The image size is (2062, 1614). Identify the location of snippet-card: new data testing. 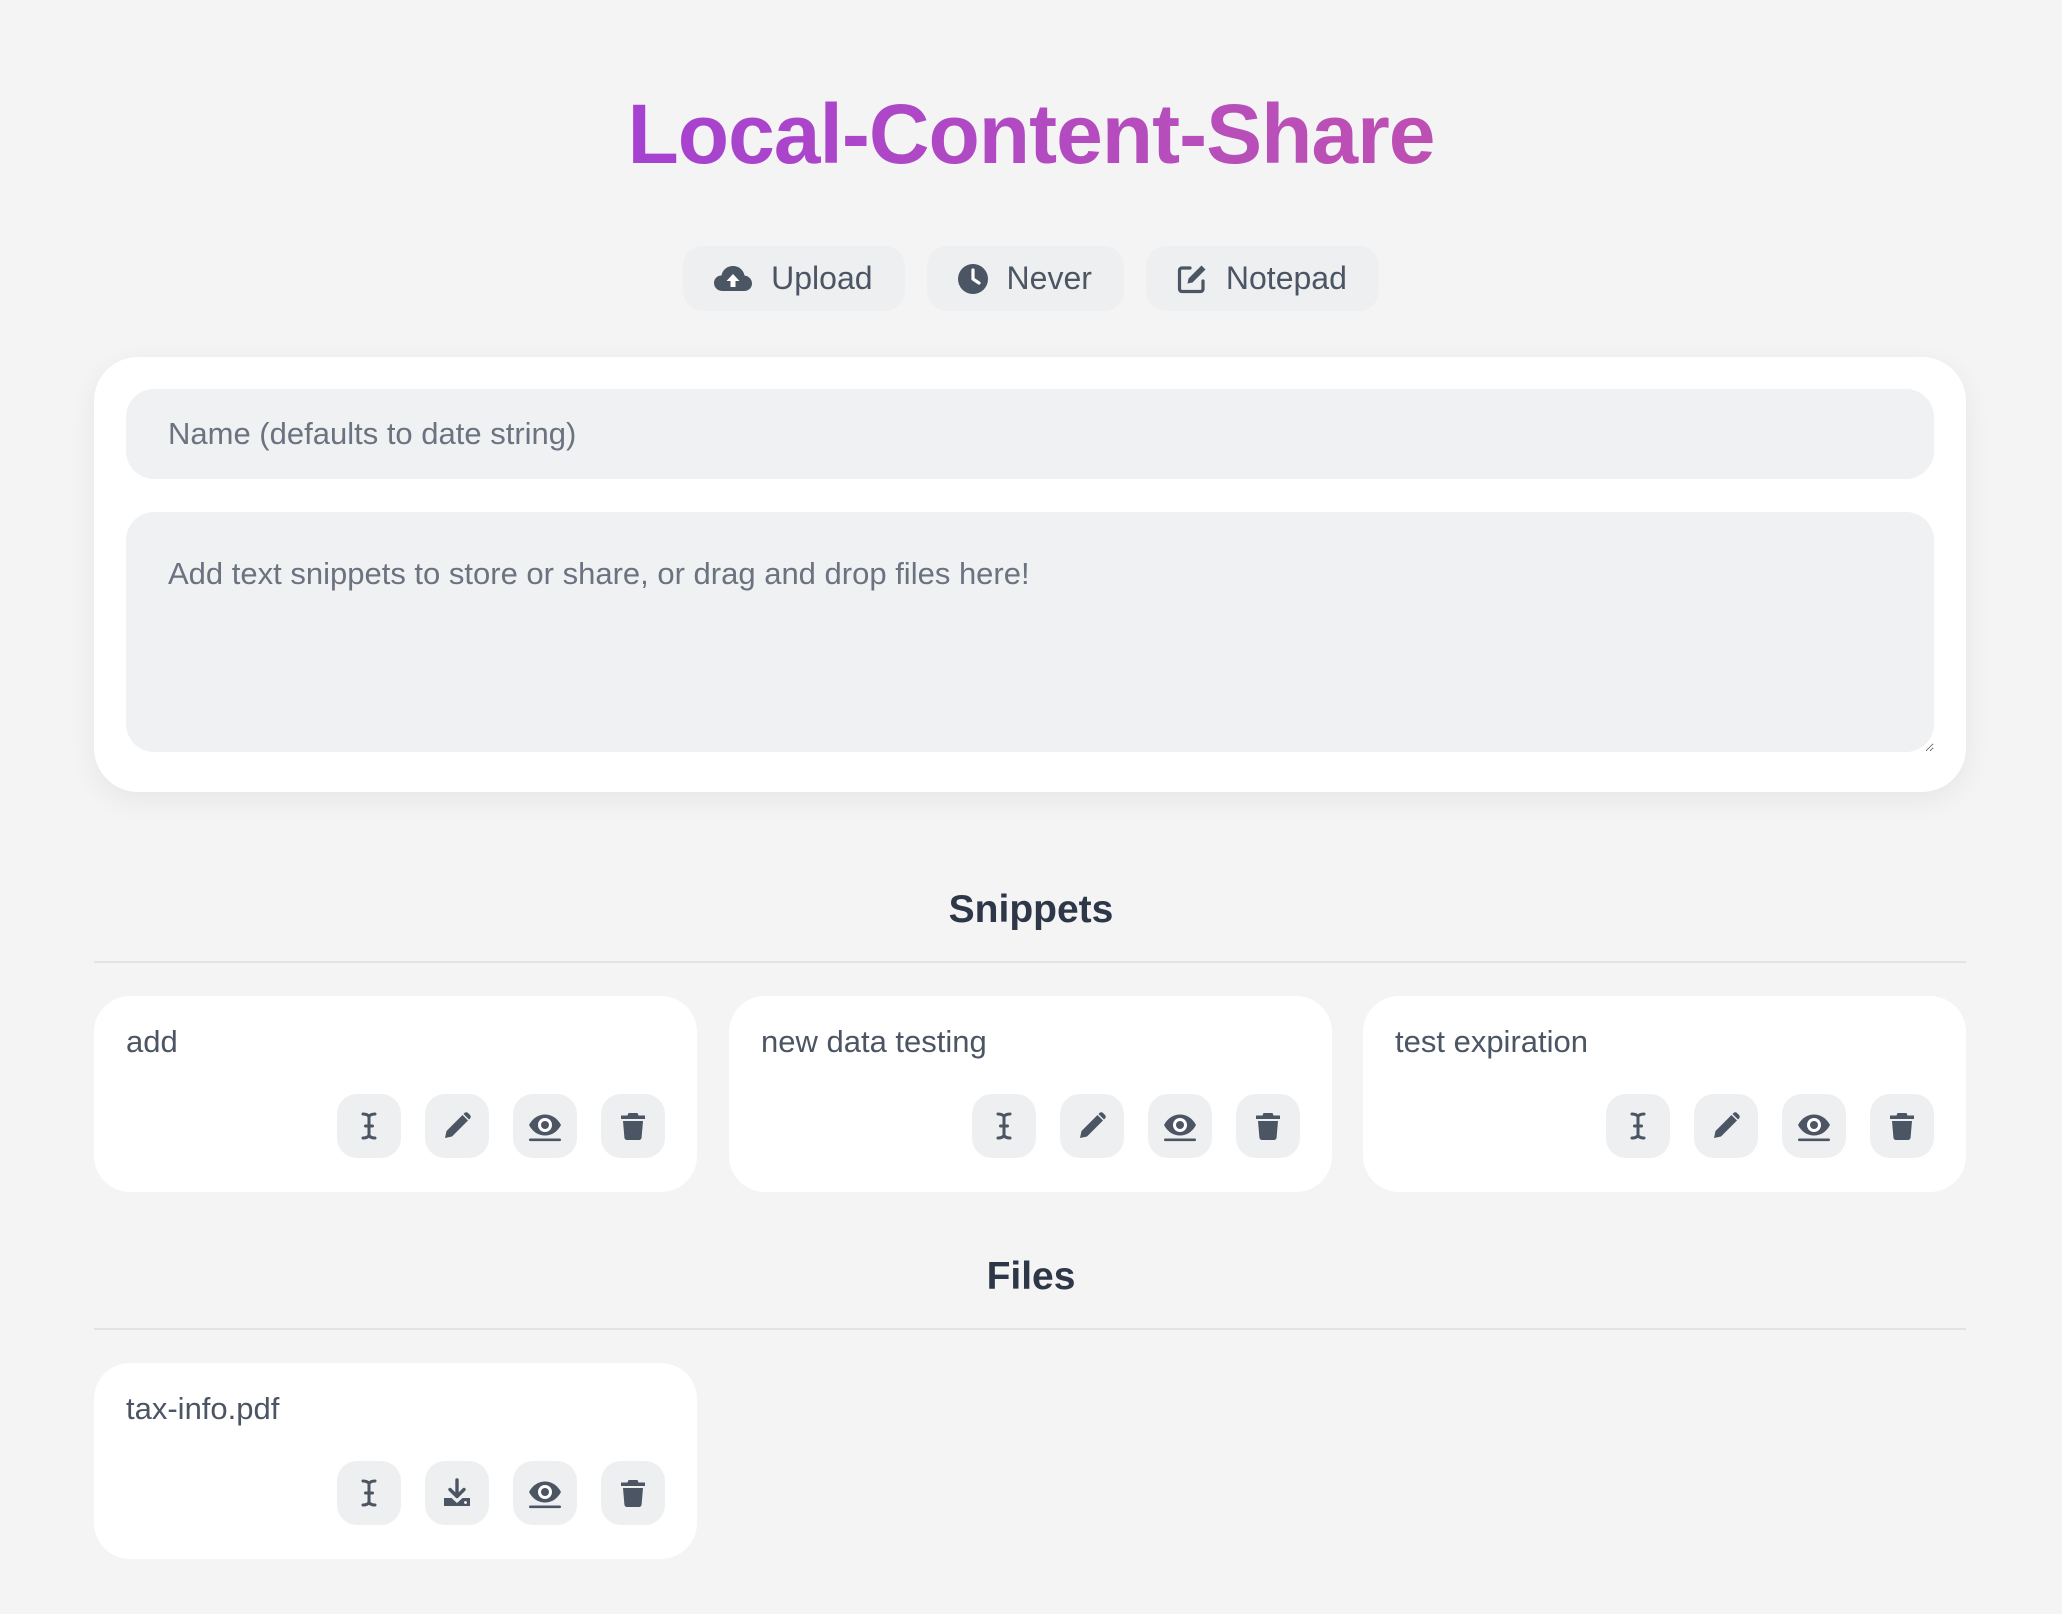
(1030, 1094).